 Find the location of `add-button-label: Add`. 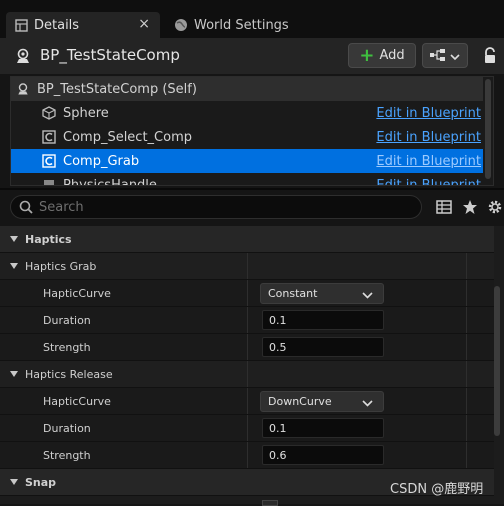

add-button-label: Add is located at coordinates (392, 55).